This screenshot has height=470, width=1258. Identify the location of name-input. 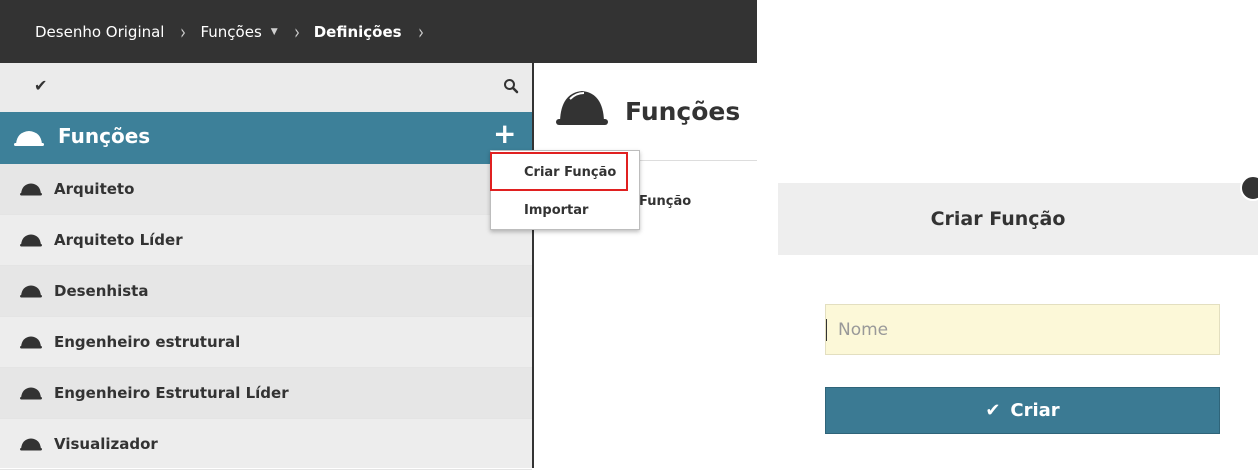
(1022, 329).